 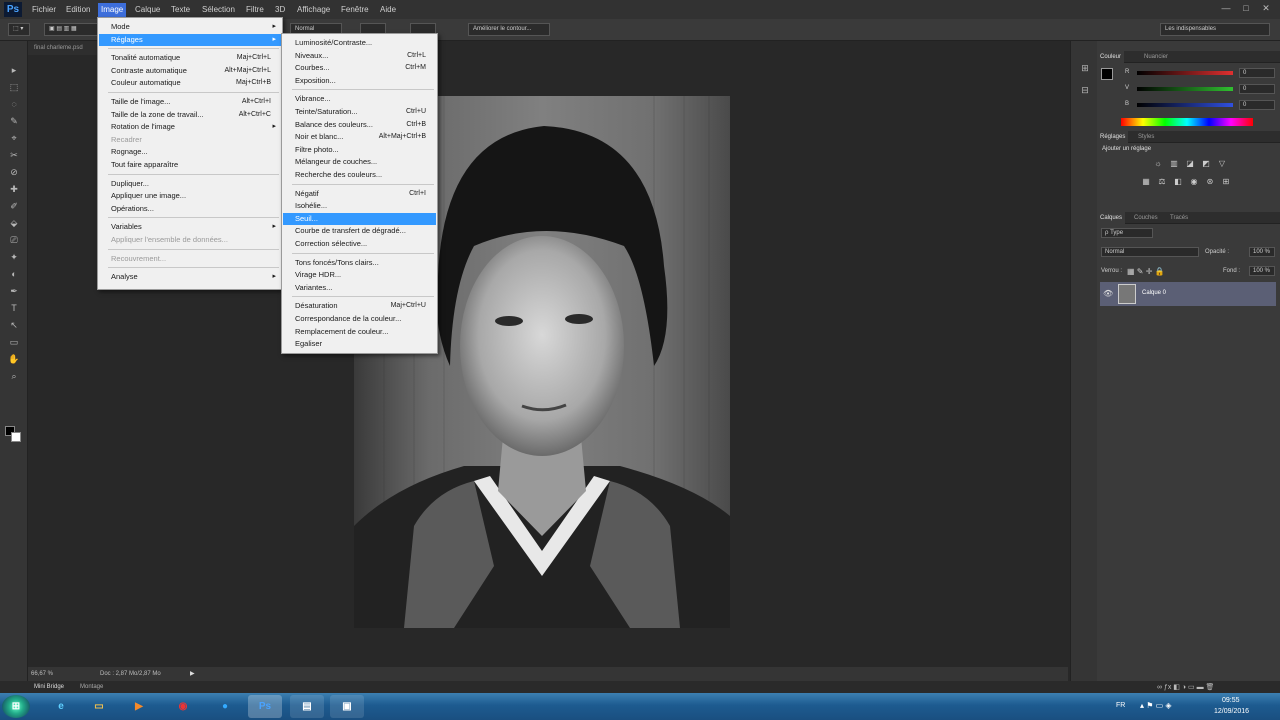 I want to click on zoom-level: 66,67 %, so click(x=42, y=674).